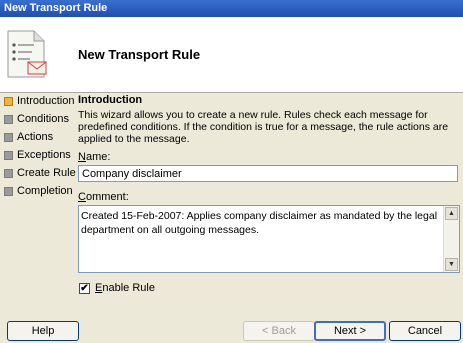 This screenshot has height=343, width=463. I want to click on step-conditions: Conditions, so click(36, 119).